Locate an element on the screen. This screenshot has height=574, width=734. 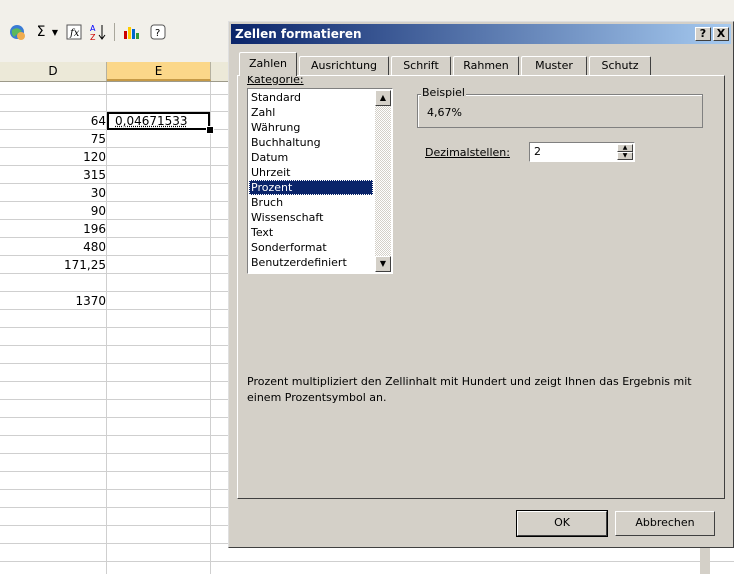
help-icon: ? is located at coordinates (158, 32).